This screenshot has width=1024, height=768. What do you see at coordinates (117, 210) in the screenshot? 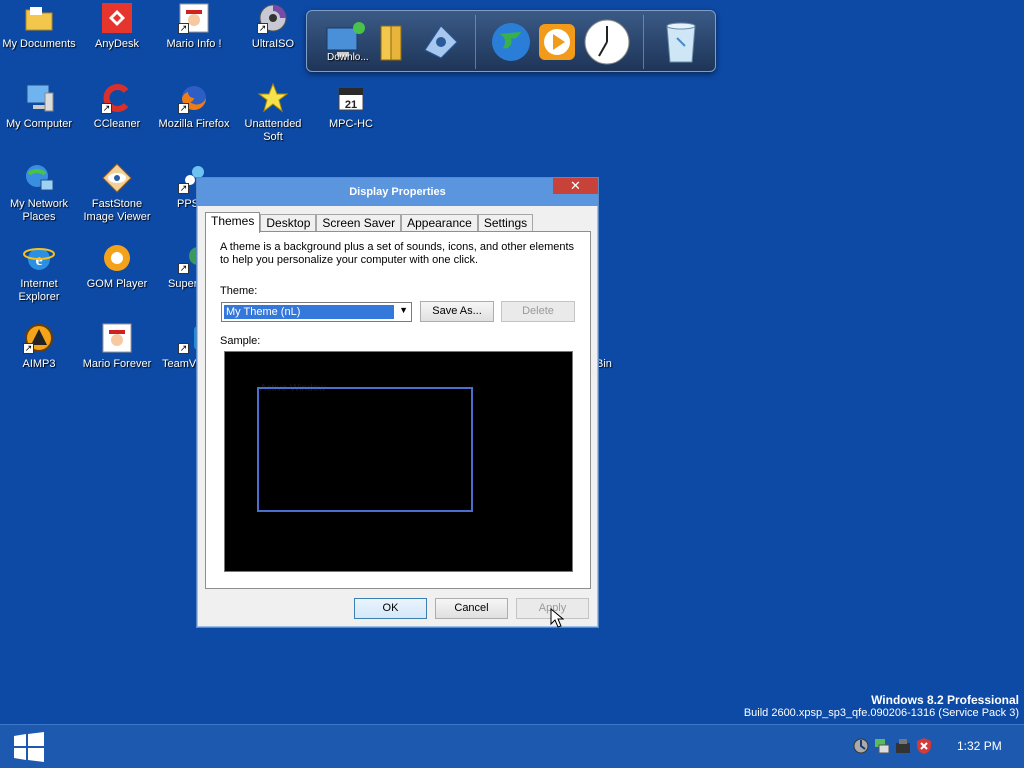
I see `desktop-icon-label: FastStone Image Viewer` at bounding box center [117, 210].